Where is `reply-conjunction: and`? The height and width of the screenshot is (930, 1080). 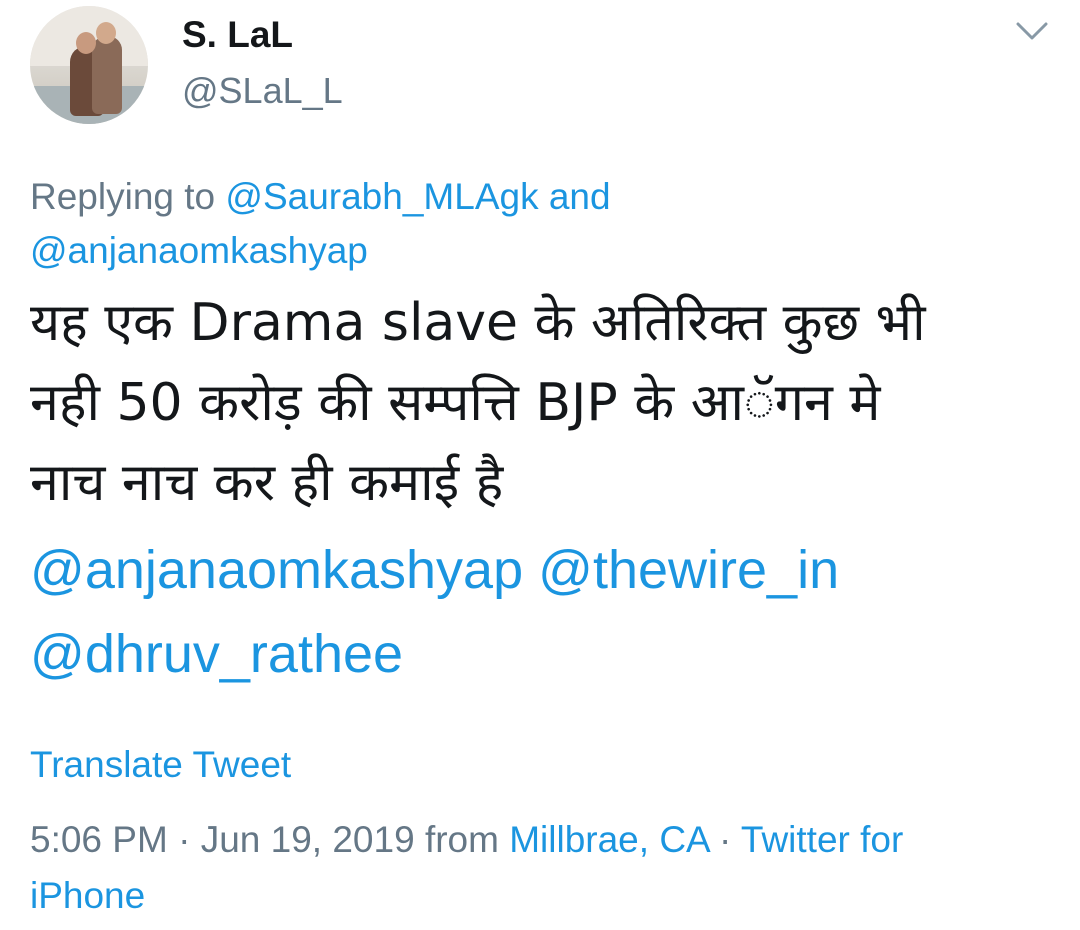
reply-conjunction: and is located at coordinates (579, 196).